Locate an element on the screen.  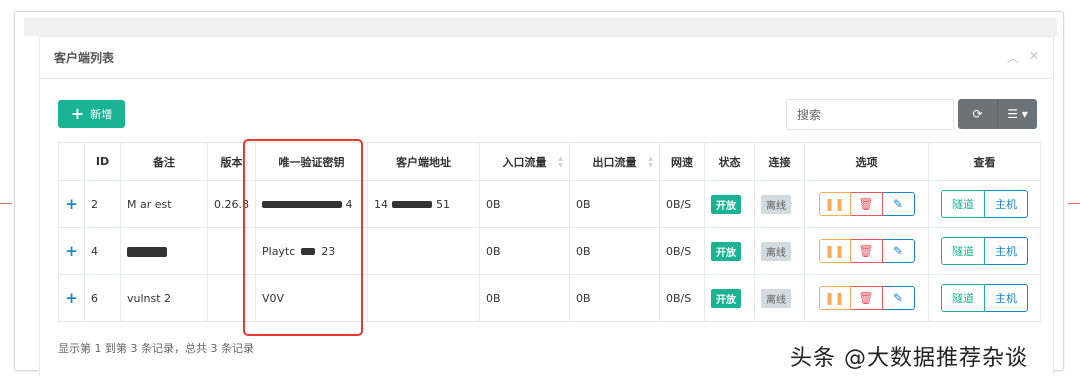
cell-address is located at coordinates (423, 251).